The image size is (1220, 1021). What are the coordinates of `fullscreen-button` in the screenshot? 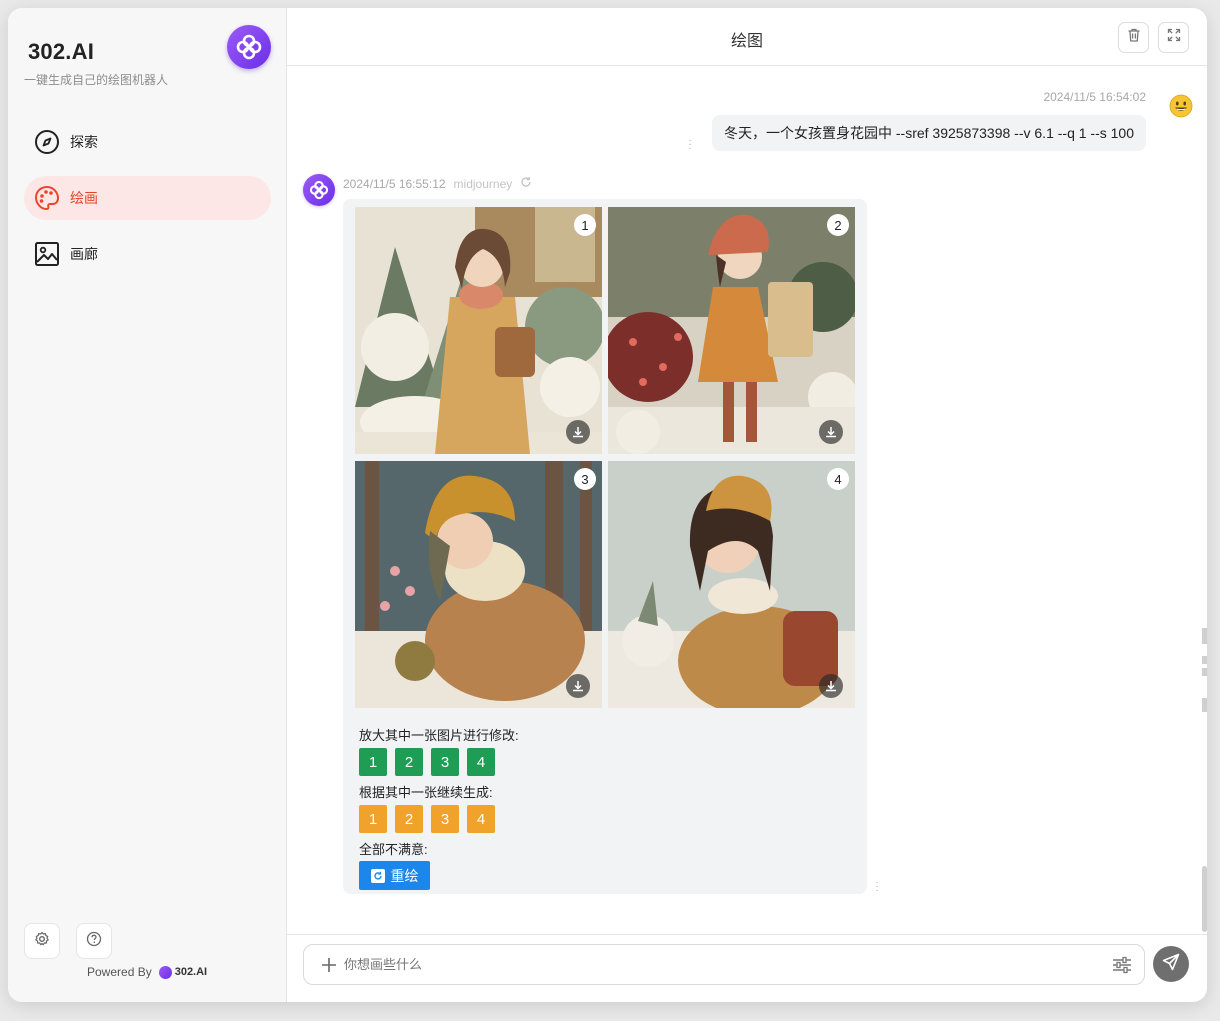 It's located at (1173, 37).